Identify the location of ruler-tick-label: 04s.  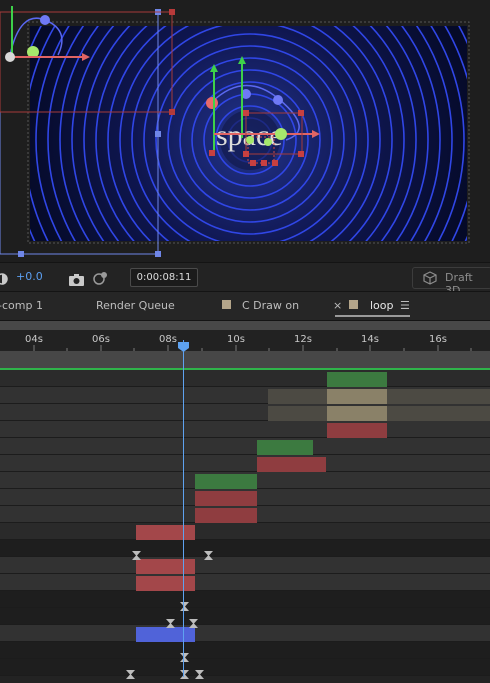
(34, 339).